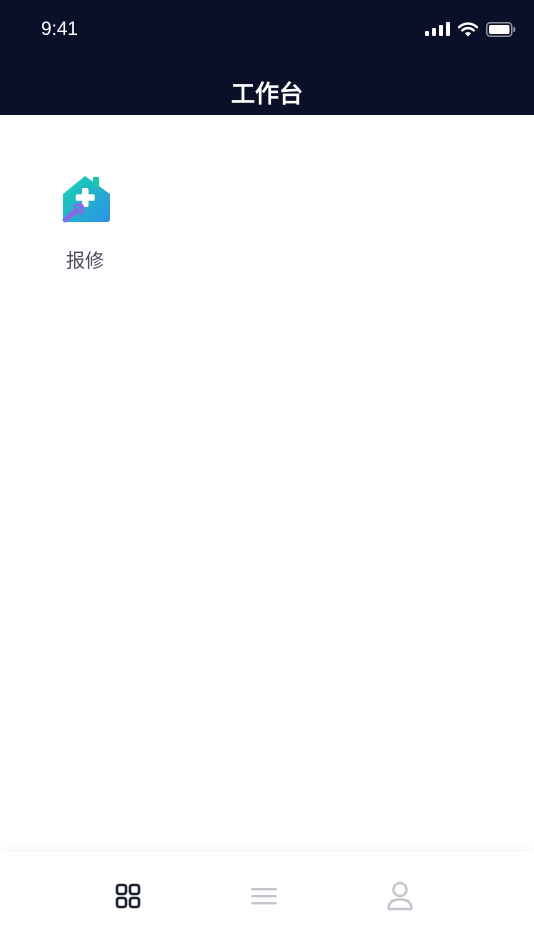  I want to click on tab-list, so click(264, 896).